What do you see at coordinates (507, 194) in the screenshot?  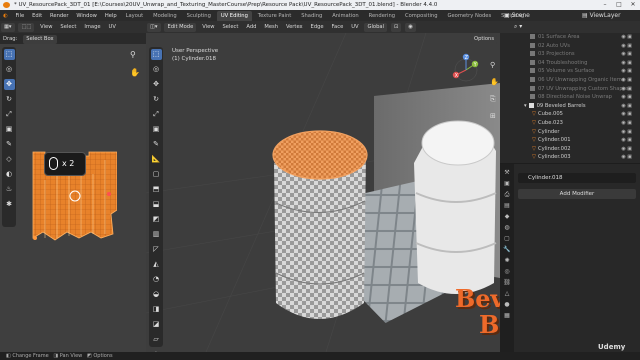 I see `output-tab-icon: ⎙` at bounding box center [507, 194].